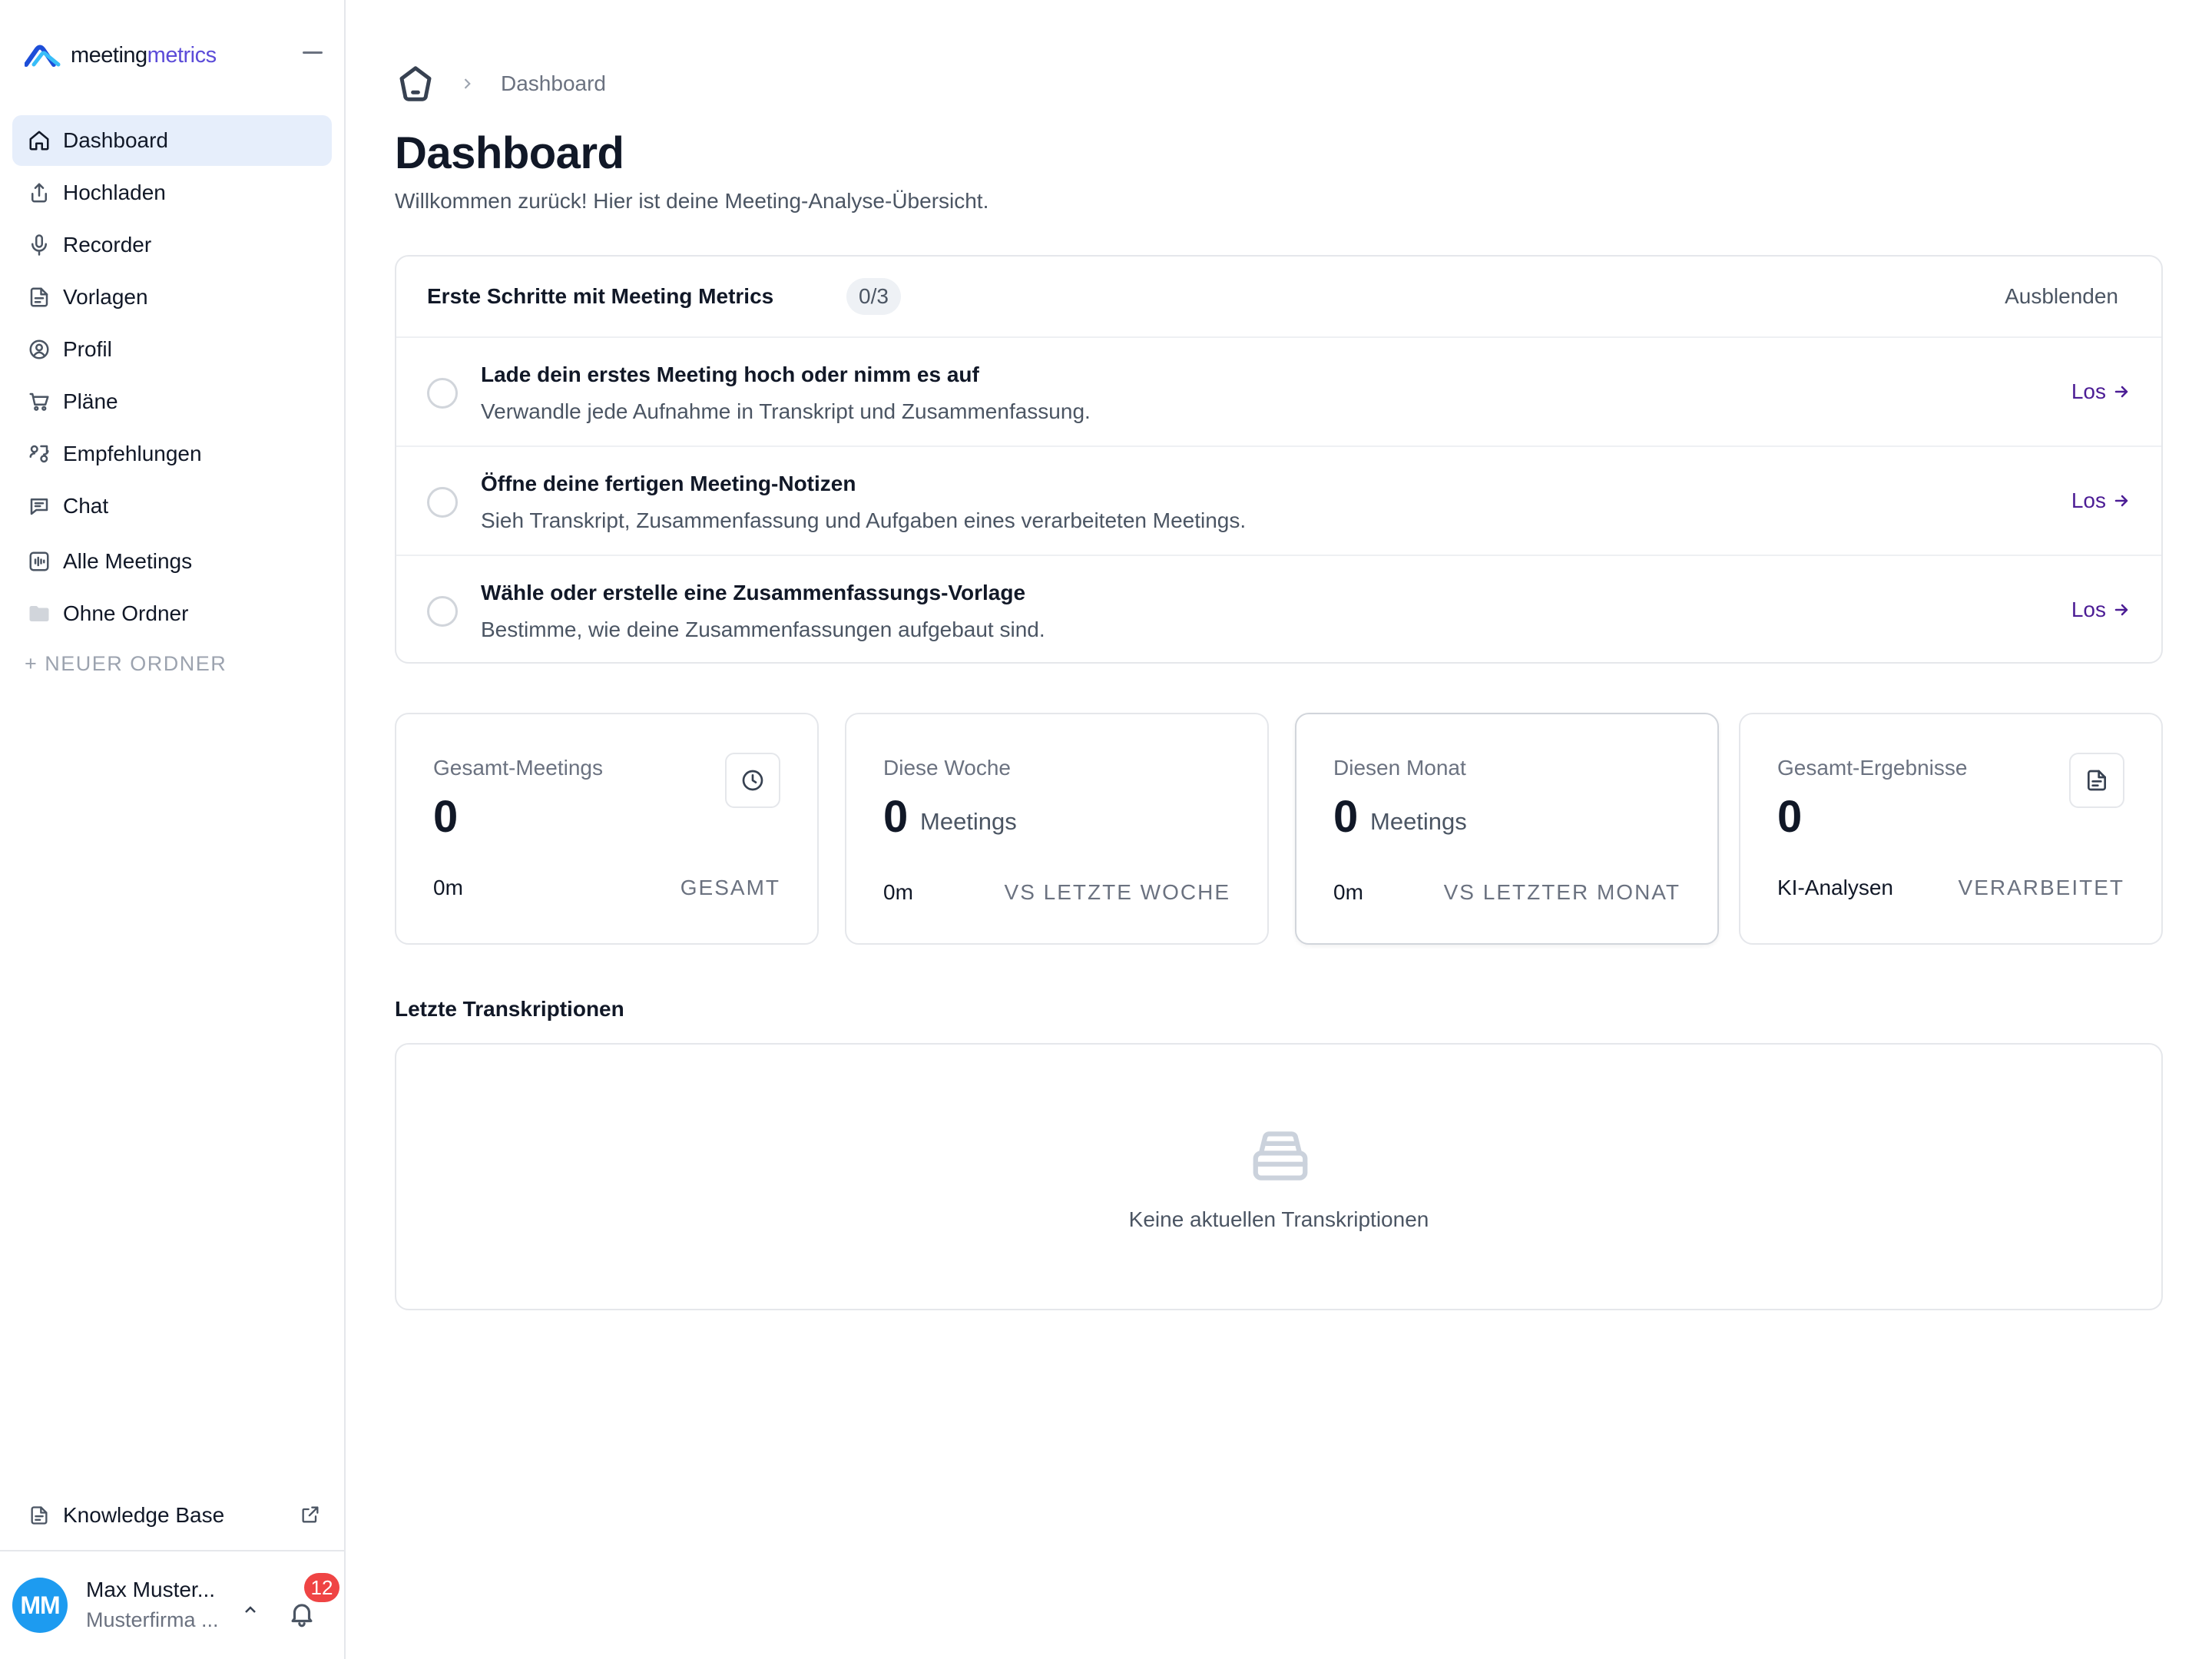 The height and width of the screenshot is (1659, 2212). Describe the element at coordinates (39, 193) in the screenshot. I see `upload-icon` at that location.